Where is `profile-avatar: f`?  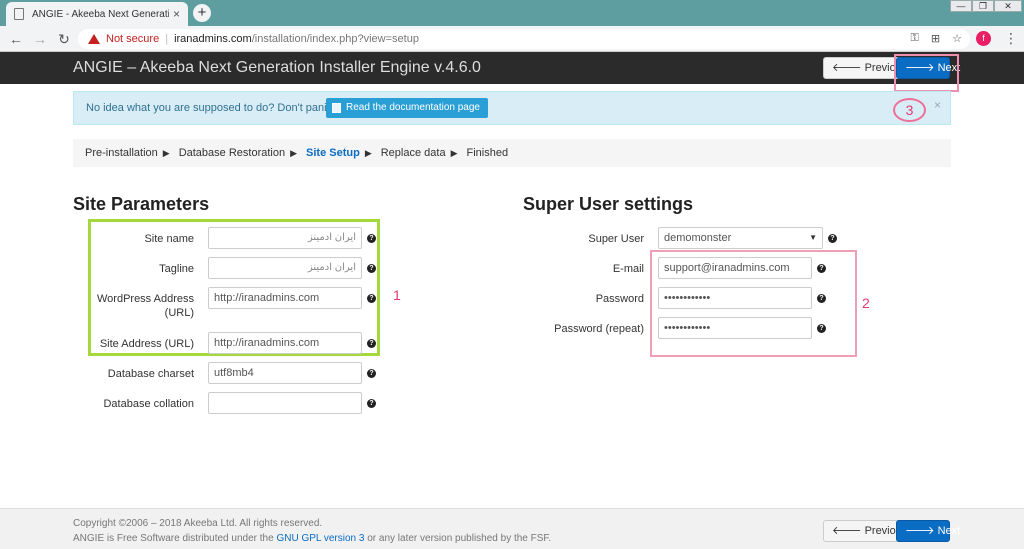 profile-avatar: f is located at coordinates (983, 38).